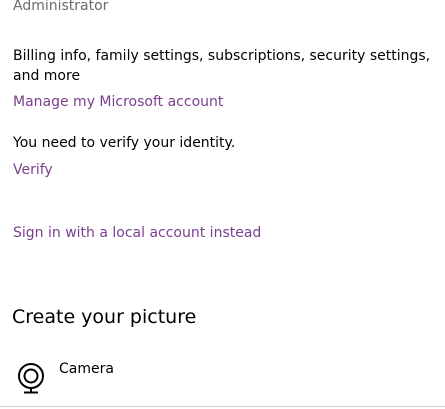 The height and width of the screenshot is (409, 445). What do you see at coordinates (222, 406) in the screenshot?
I see `divider` at bounding box center [222, 406].